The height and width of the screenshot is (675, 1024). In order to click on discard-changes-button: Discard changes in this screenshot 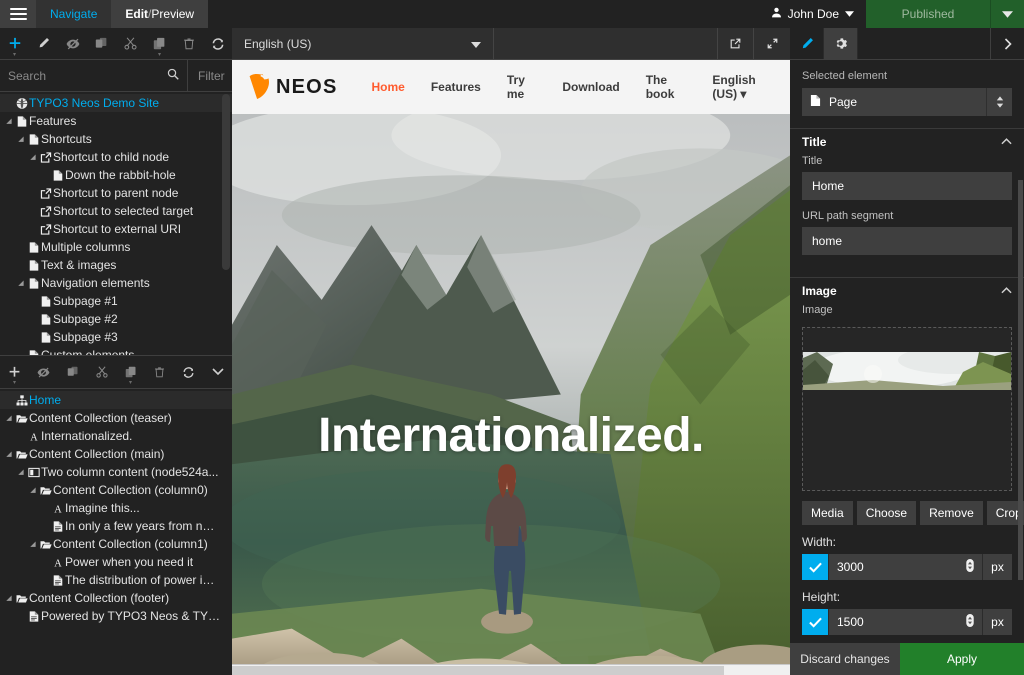, I will do `click(845, 659)`.